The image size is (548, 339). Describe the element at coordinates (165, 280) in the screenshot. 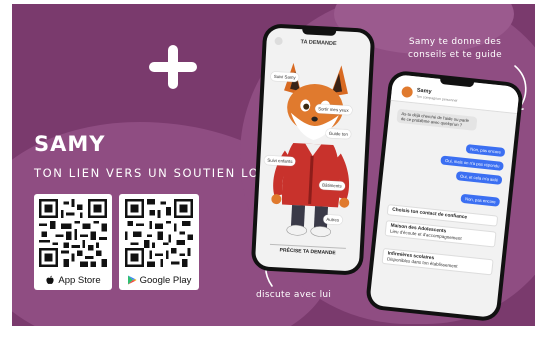

I see `google-play-label: Google Play` at that location.